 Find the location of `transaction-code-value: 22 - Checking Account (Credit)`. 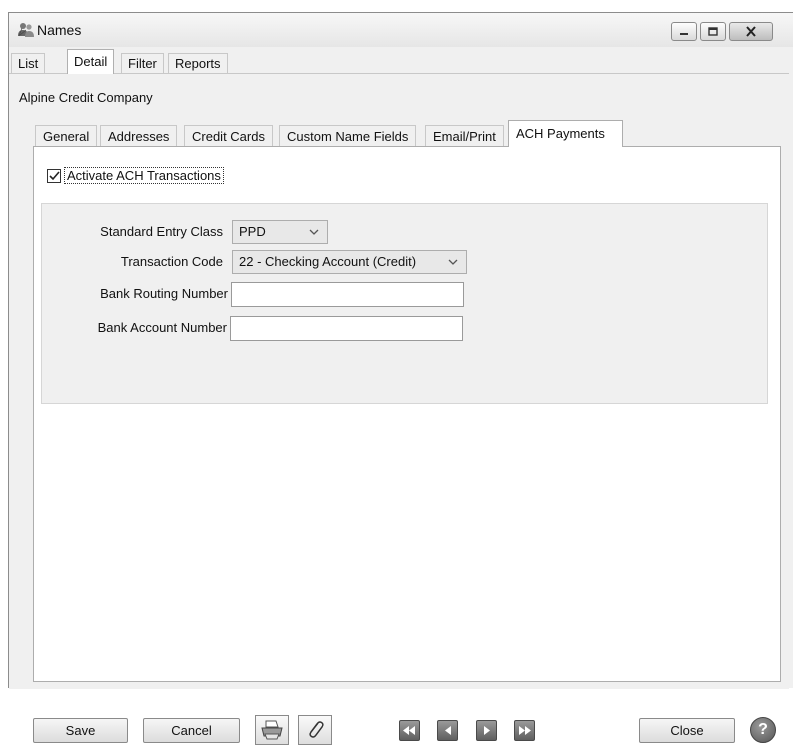

transaction-code-value: 22 - Checking Account (Credit) is located at coordinates (328, 261).